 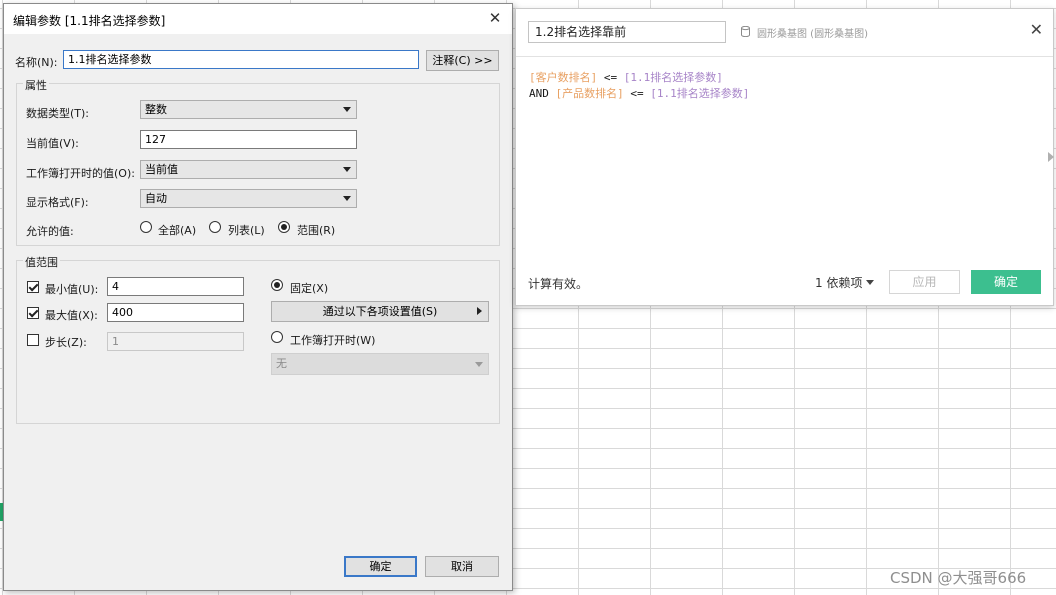 I want to click on data-type-label: 数据类型(T):, so click(x=58, y=113).